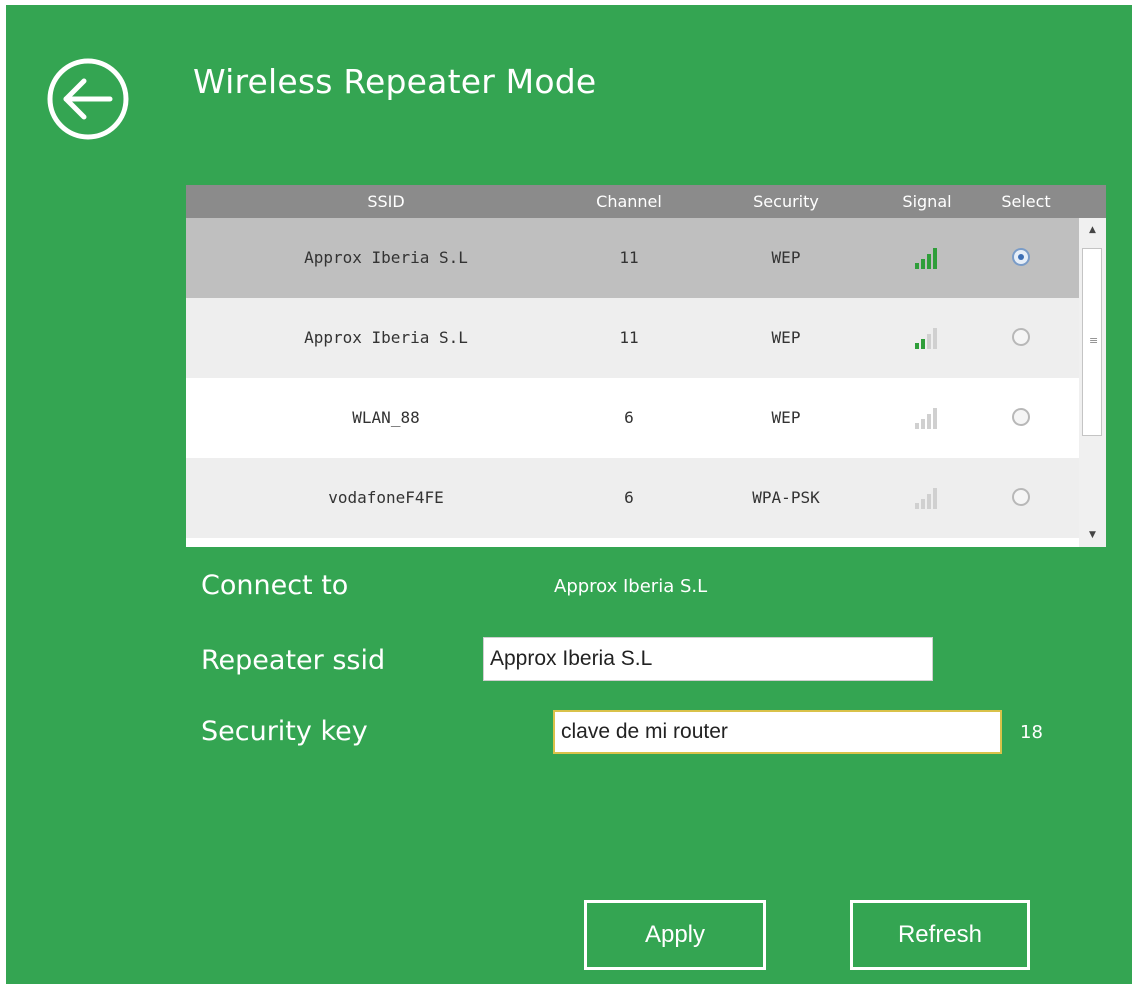  I want to click on column-header-select: Select, so click(1026, 201).